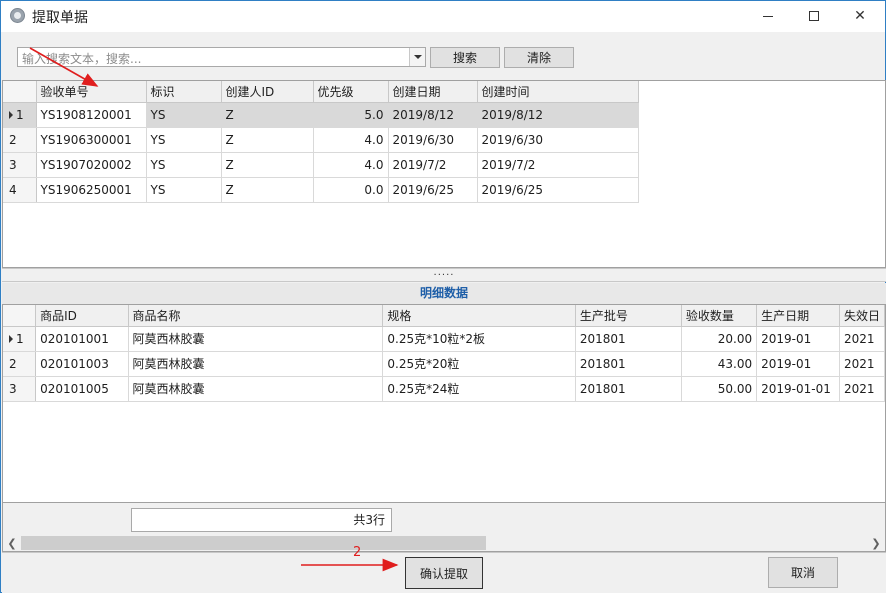 This screenshot has height=593, width=886. What do you see at coordinates (444, 519) in the screenshot?
I see `grid-footer: 共3行` at bounding box center [444, 519].